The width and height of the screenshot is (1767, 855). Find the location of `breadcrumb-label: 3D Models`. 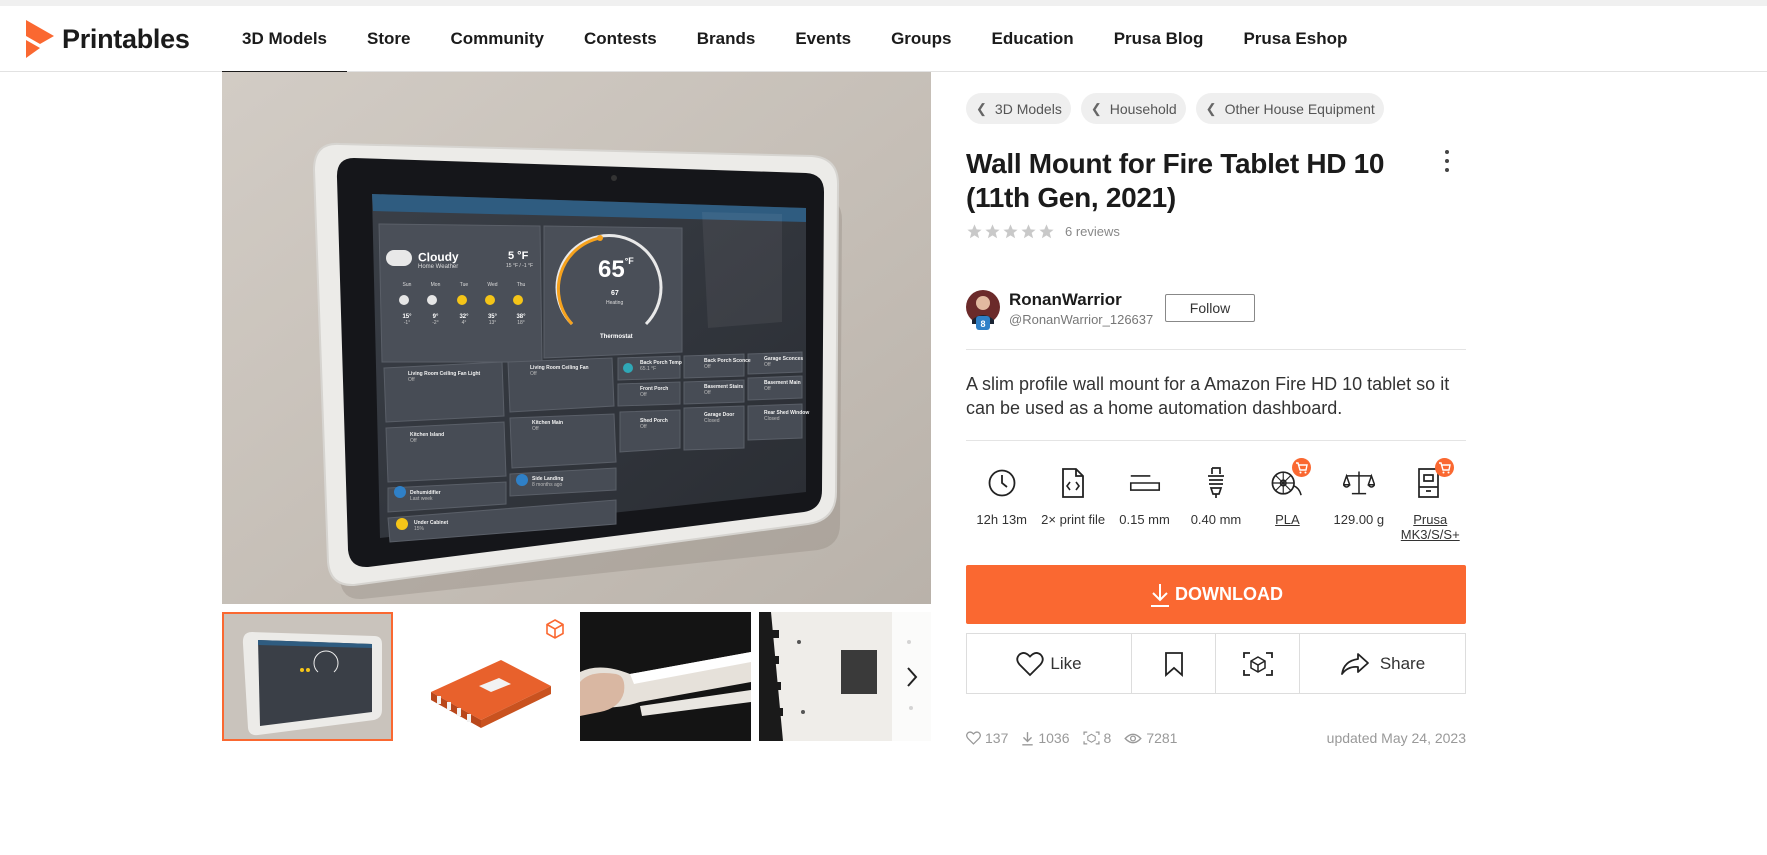

breadcrumb-label: 3D Models is located at coordinates (1028, 108).